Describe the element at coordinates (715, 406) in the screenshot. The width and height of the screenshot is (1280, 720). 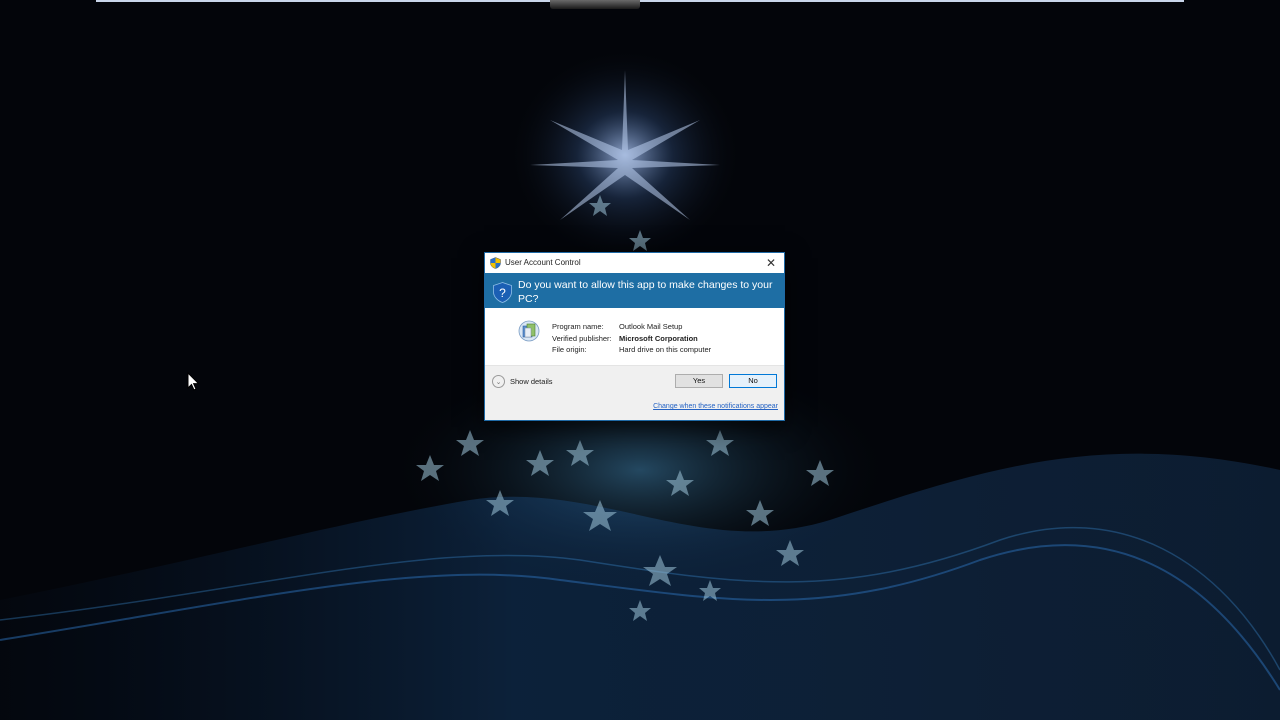
I see `change-notifications-link: Change when these notifications appear` at that location.